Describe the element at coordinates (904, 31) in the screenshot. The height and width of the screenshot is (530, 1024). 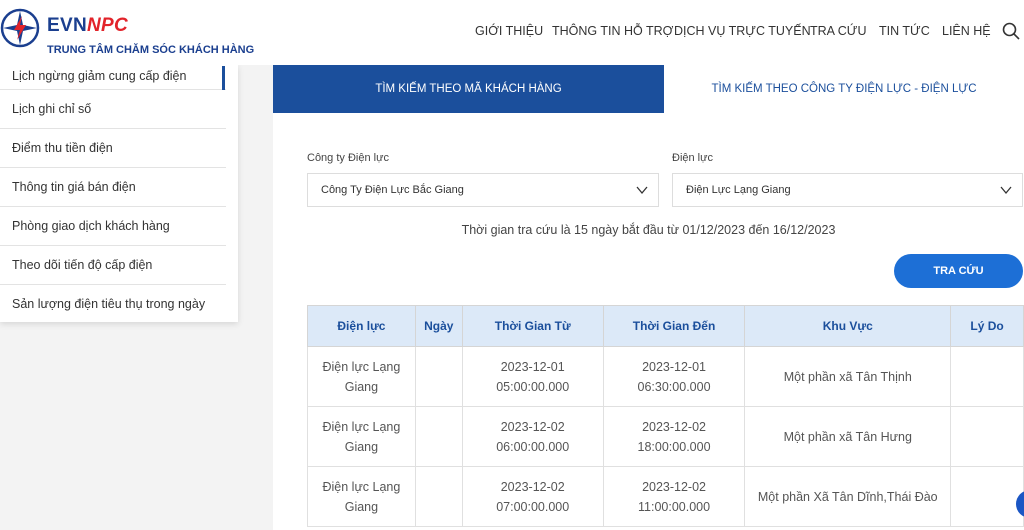
I see `nav-tin-tuc: TIN TỨC` at that location.